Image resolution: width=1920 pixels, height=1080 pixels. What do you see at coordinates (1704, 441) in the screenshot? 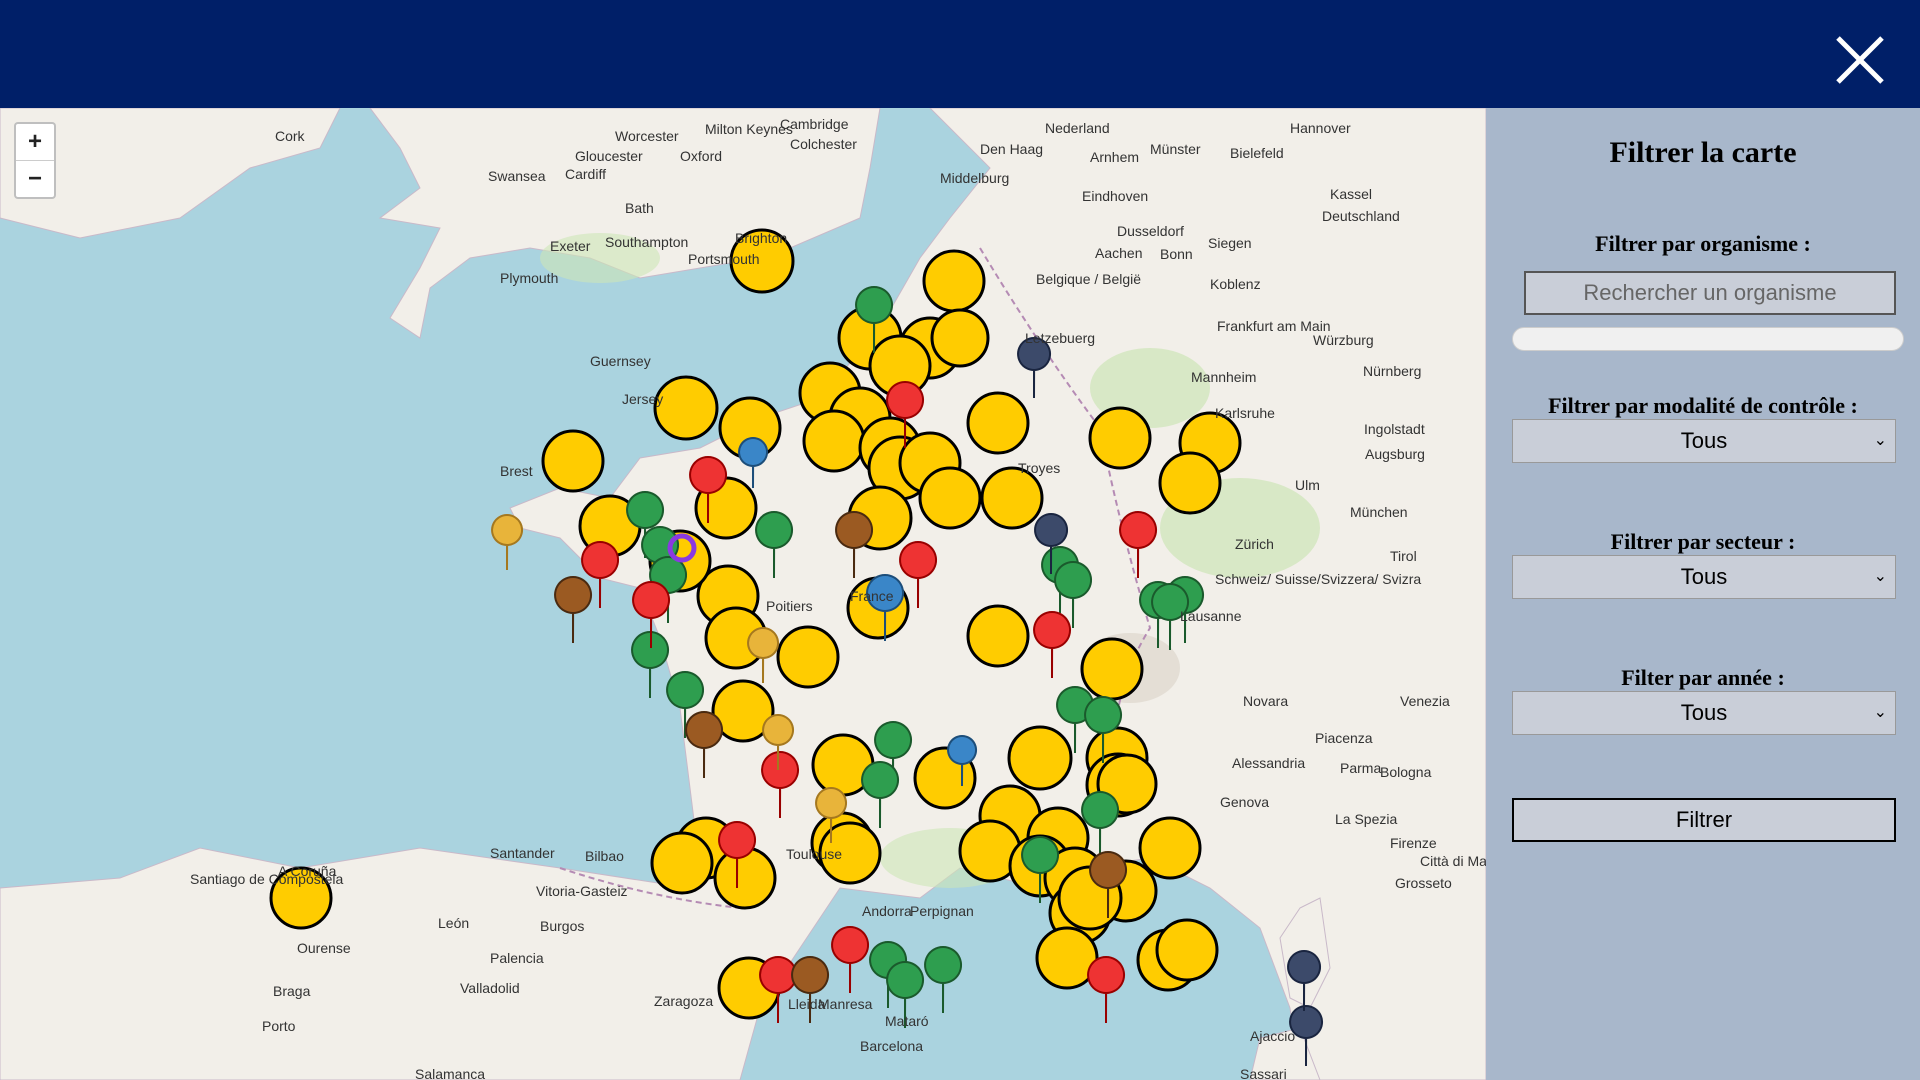
I see `modalite-select: Tous ⌄` at bounding box center [1704, 441].